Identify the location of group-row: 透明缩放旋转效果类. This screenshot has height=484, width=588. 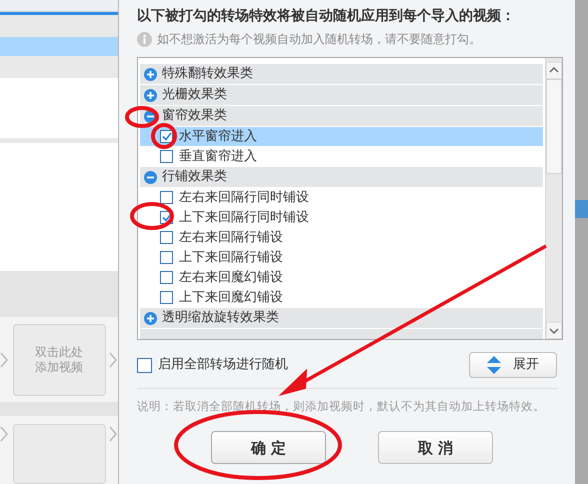
(341, 318).